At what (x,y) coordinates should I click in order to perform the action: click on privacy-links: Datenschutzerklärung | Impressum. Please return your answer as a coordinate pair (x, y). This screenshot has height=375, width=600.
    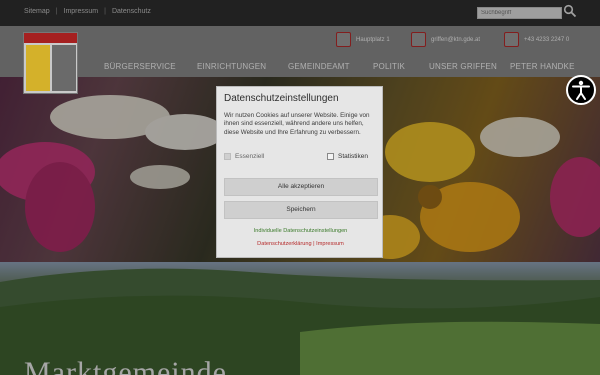
    Looking at the image, I should click on (300, 244).